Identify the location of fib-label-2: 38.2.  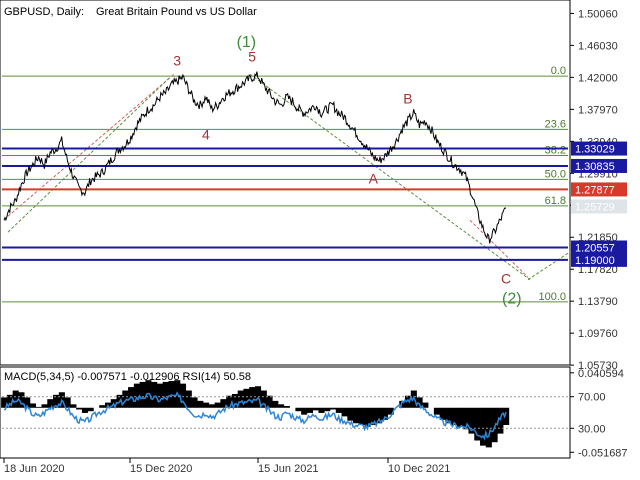
(555, 151).